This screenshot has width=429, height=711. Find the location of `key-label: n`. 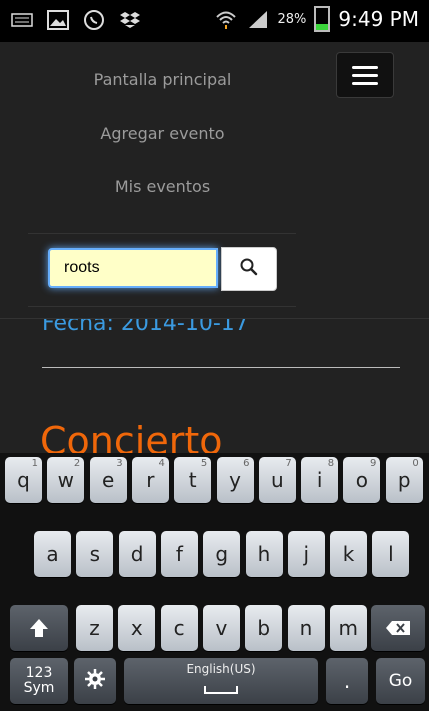

key-label: n is located at coordinates (306, 628).